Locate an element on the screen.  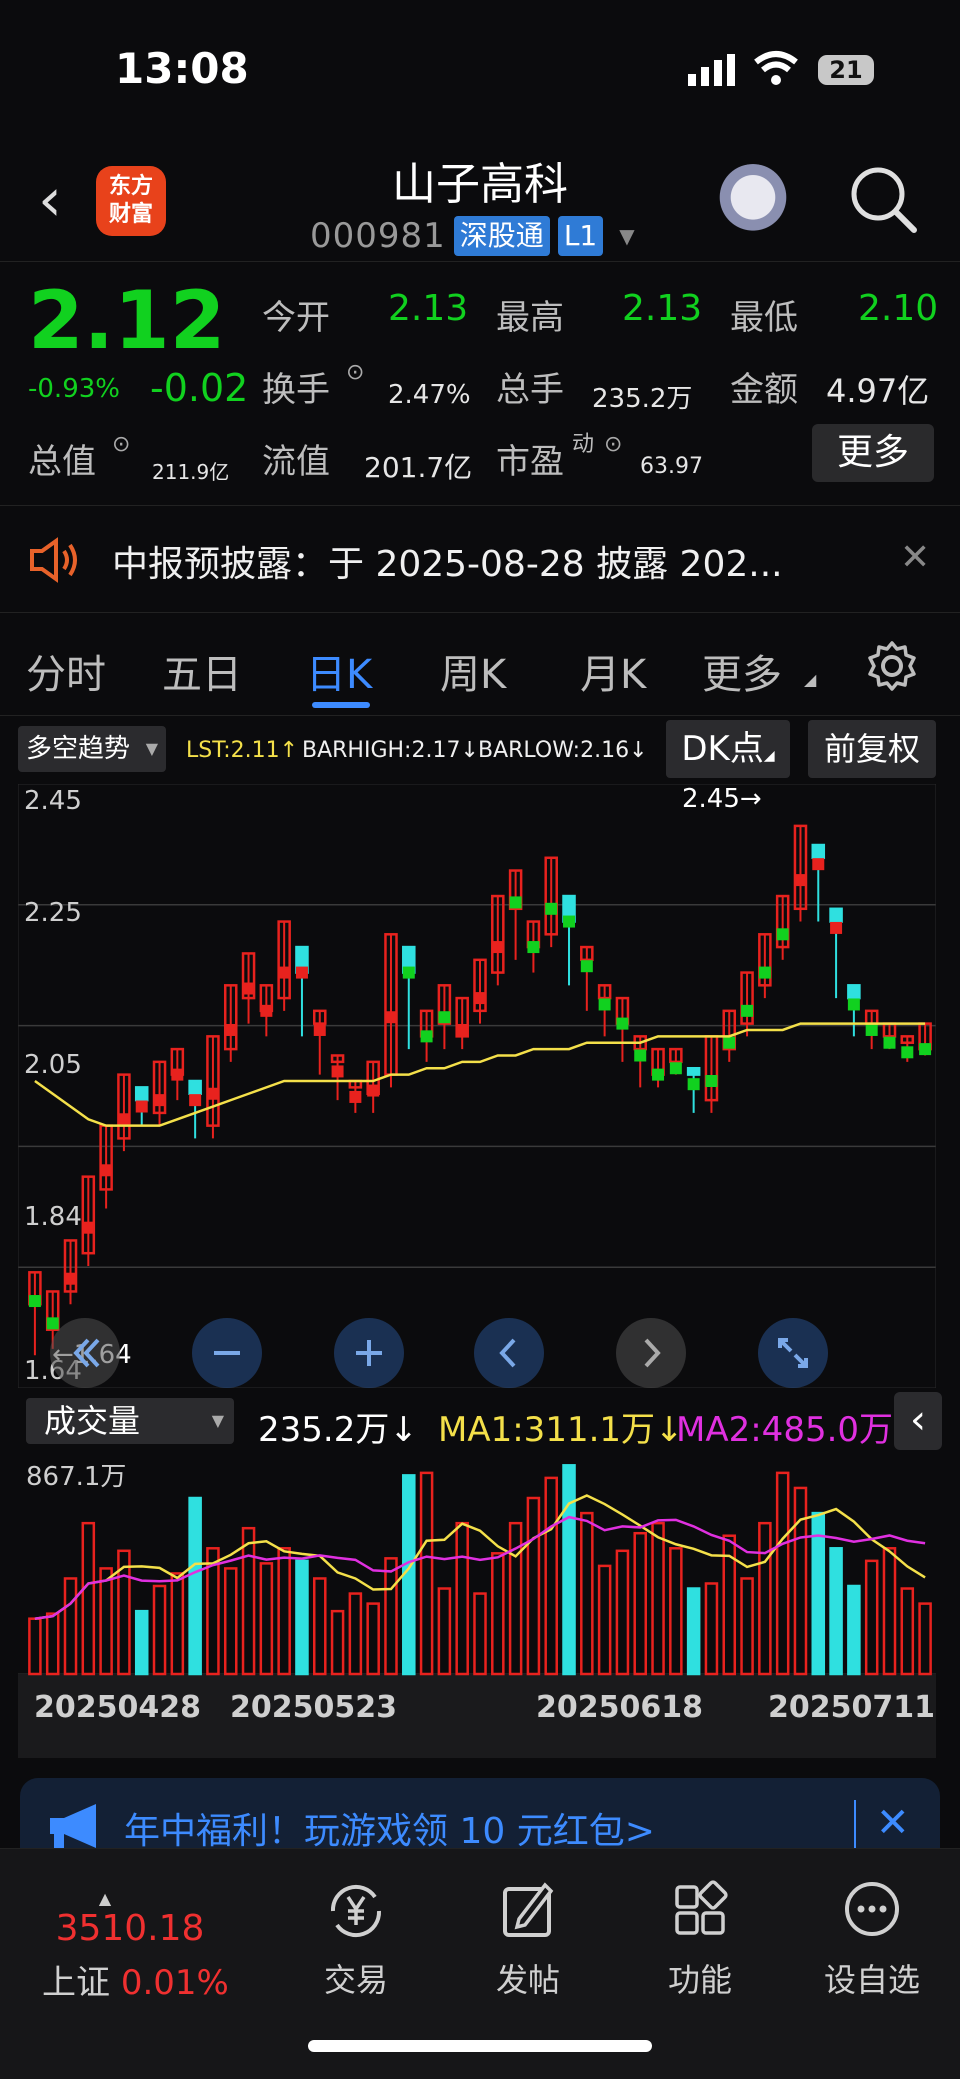
pe-superscript: 动 is located at coordinates (583, 444).